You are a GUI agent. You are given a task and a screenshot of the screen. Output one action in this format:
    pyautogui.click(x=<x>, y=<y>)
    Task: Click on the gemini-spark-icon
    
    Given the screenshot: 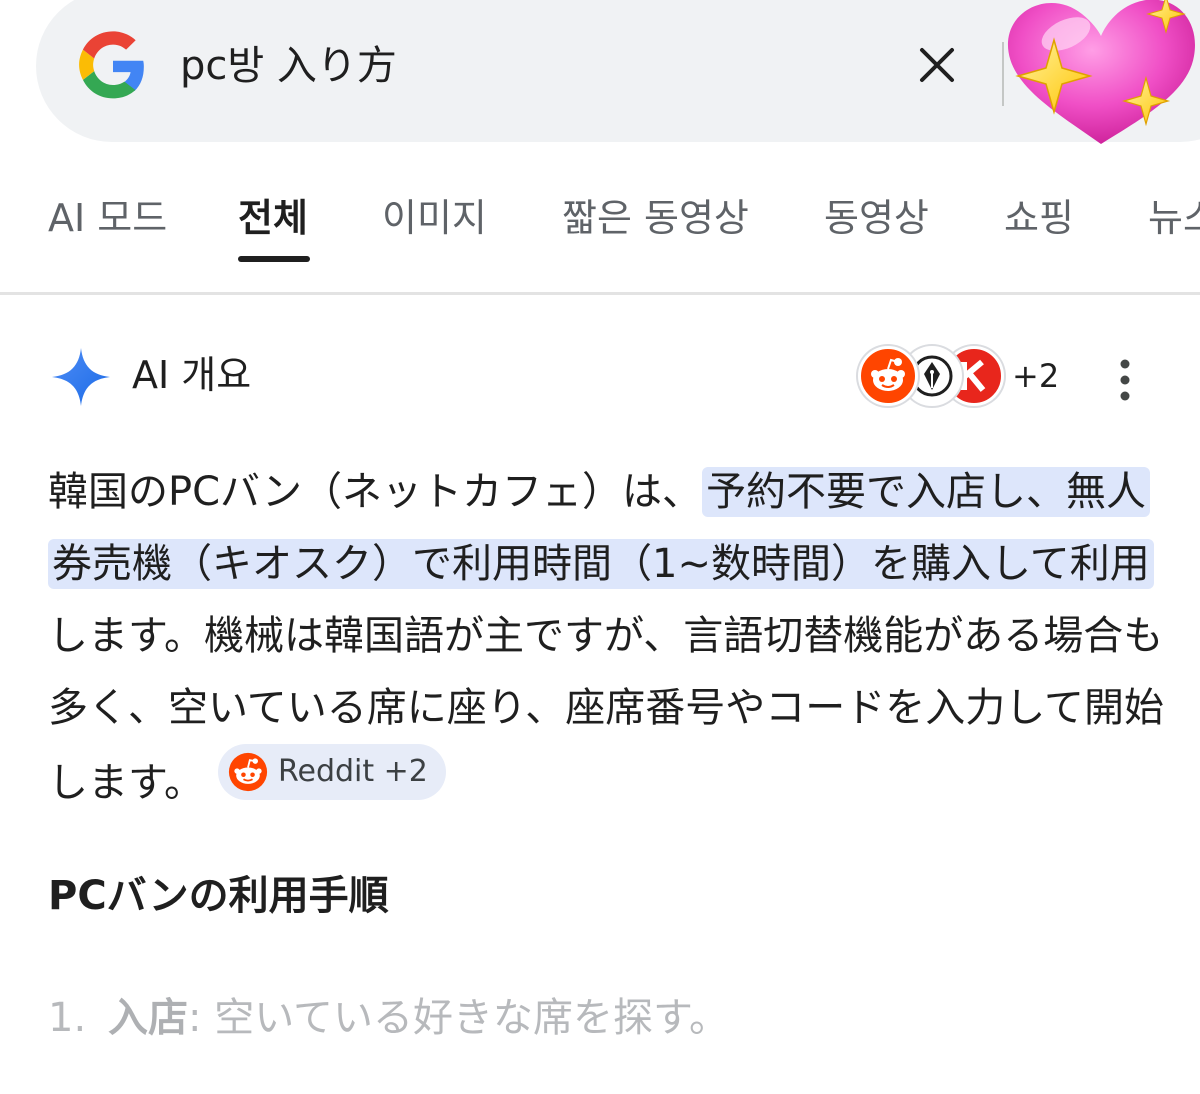 What is the action you would take?
    pyautogui.click(x=81, y=377)
    